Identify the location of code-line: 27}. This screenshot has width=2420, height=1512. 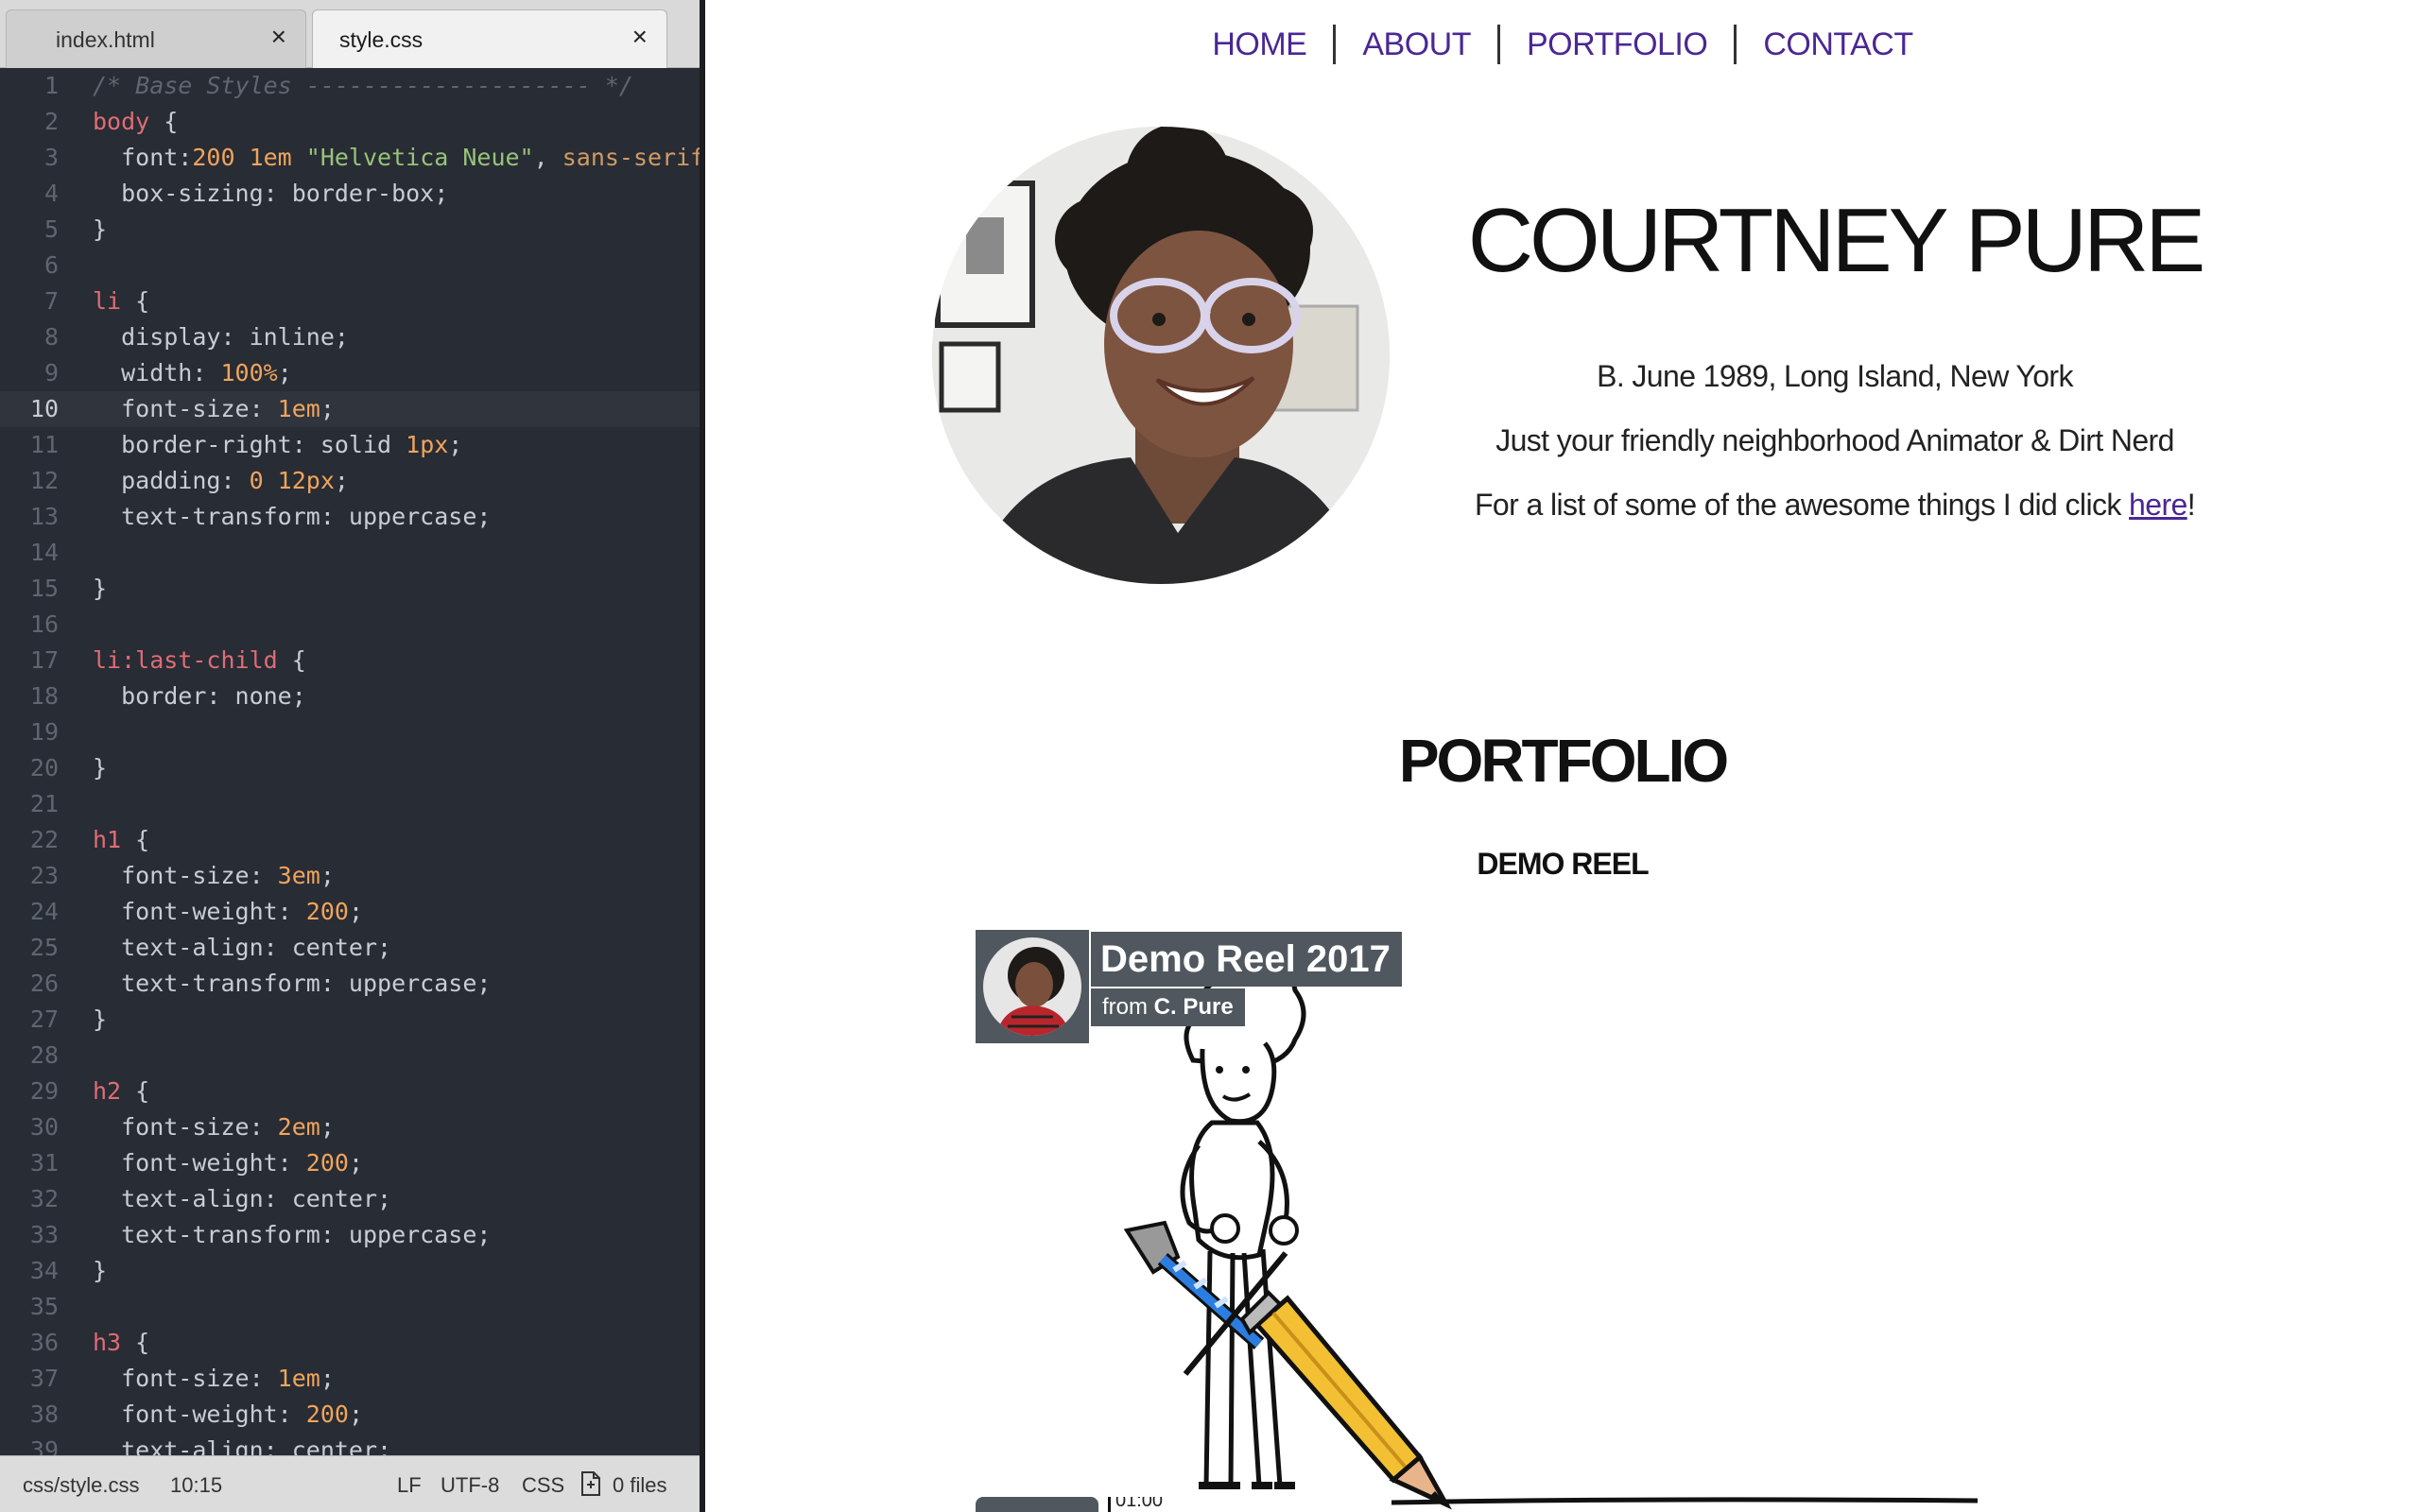
(350, 1020).